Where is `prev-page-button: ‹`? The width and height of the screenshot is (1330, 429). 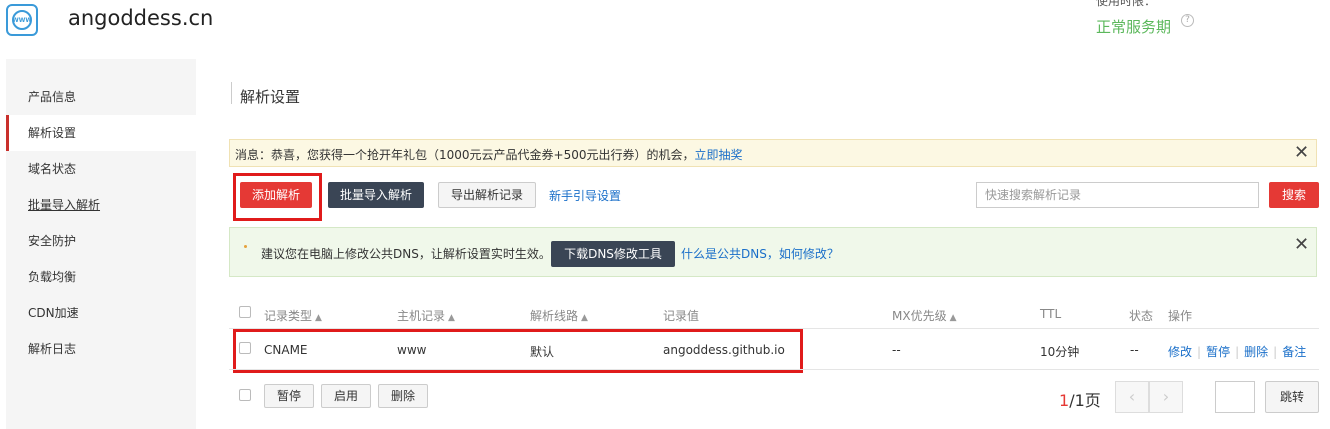
prev-page-button: ‹ is located at coordinates (1132, 397).